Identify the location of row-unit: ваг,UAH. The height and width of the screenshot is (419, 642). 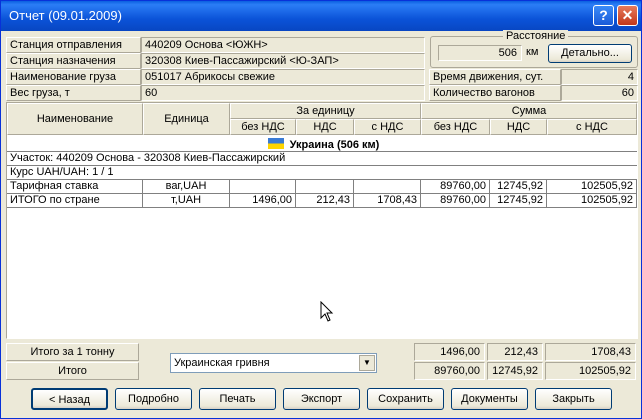
(186, 187).